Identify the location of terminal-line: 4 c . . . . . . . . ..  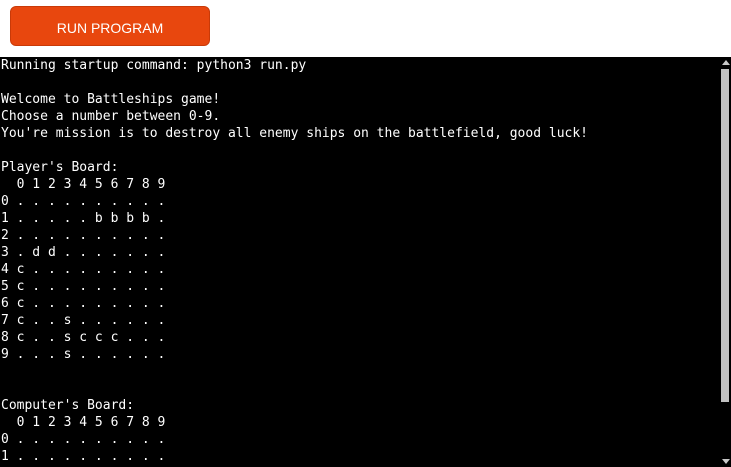
(83, 269).